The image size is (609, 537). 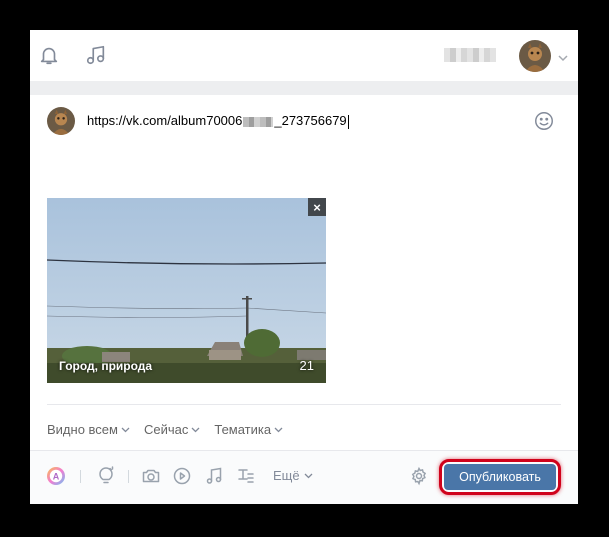 I want to click on time-dropdown: Сейчас, so click(x=172, y=429).